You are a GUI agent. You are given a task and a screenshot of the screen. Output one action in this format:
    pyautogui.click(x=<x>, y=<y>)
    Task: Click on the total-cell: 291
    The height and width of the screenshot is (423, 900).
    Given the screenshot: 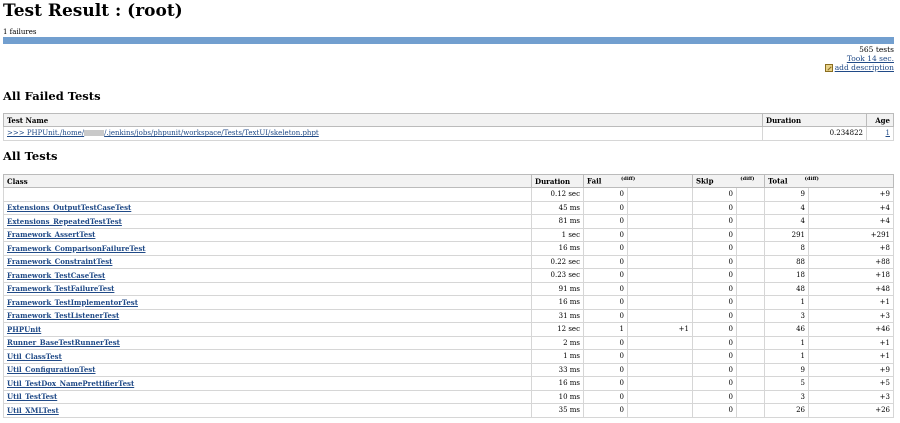 What is the action you would take?
    pyautogui.click(x=786, y=234)
    